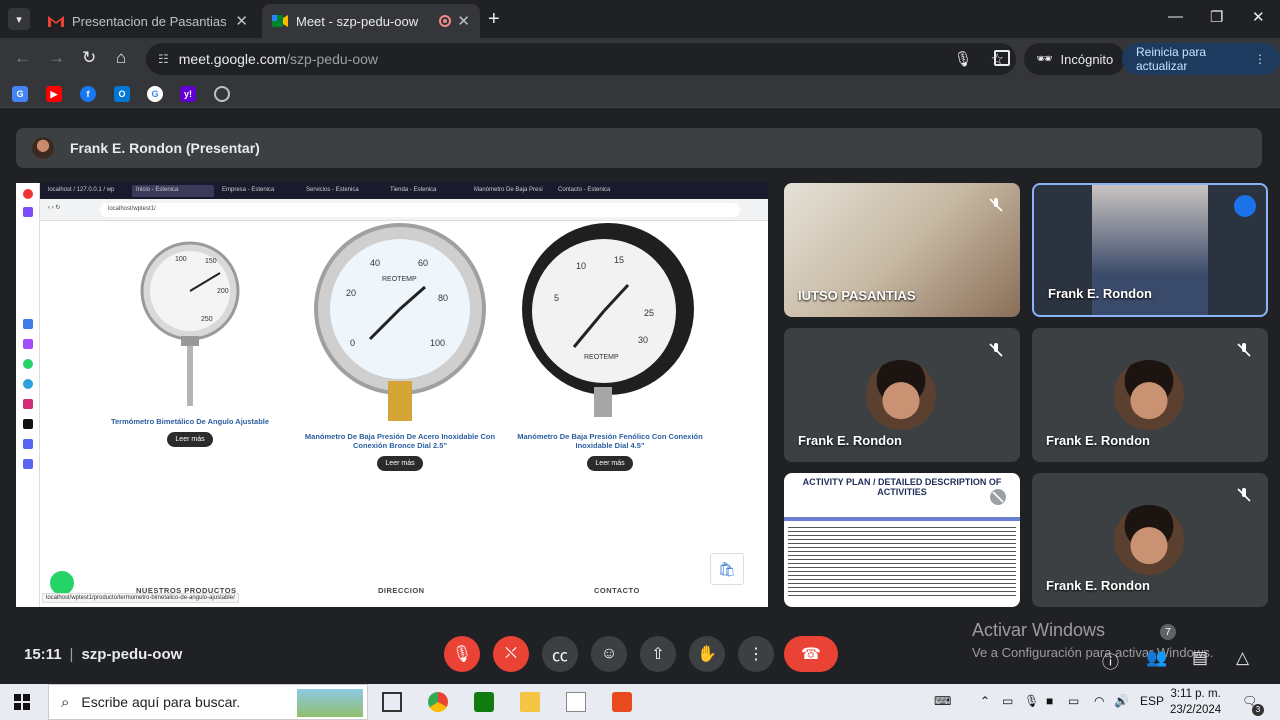 This screenshot has width=1280, height=720. What do you see at coordinates (560, 654) in the screenshot?
I see `captions-button: ㏄` at bounding box center [560, 654].